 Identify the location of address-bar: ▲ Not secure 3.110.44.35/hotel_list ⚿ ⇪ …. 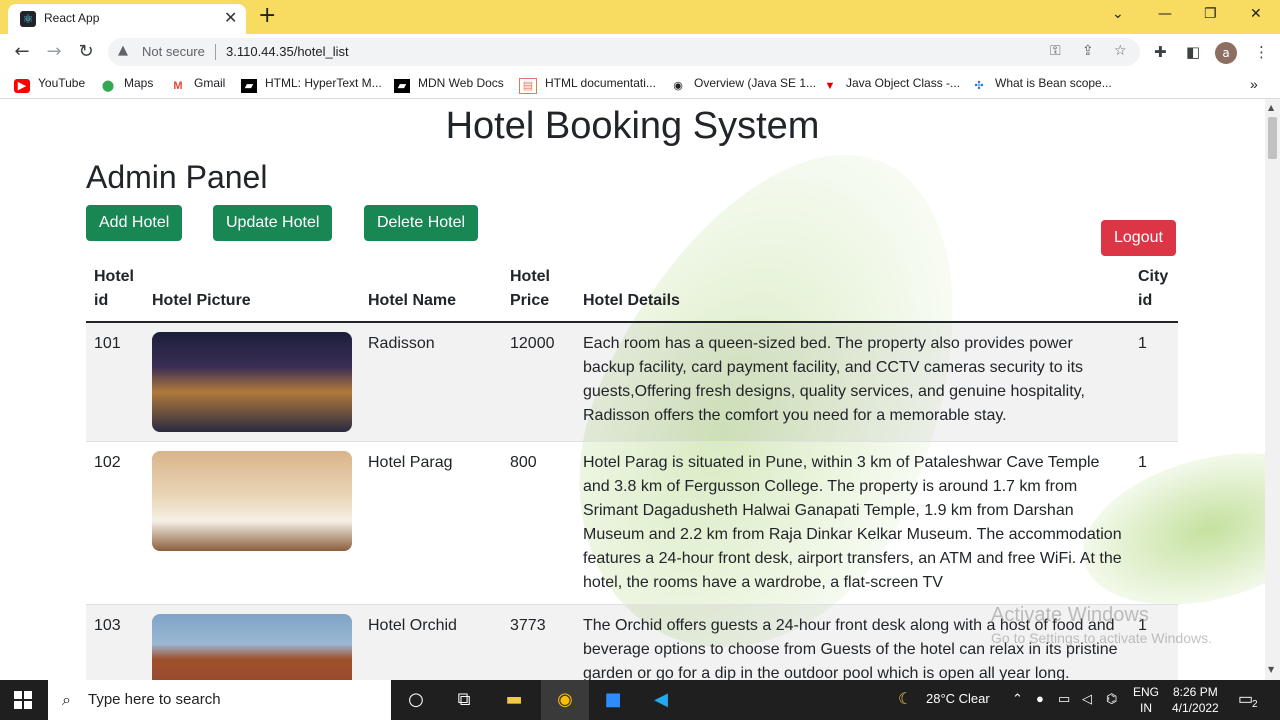
(624, 52).